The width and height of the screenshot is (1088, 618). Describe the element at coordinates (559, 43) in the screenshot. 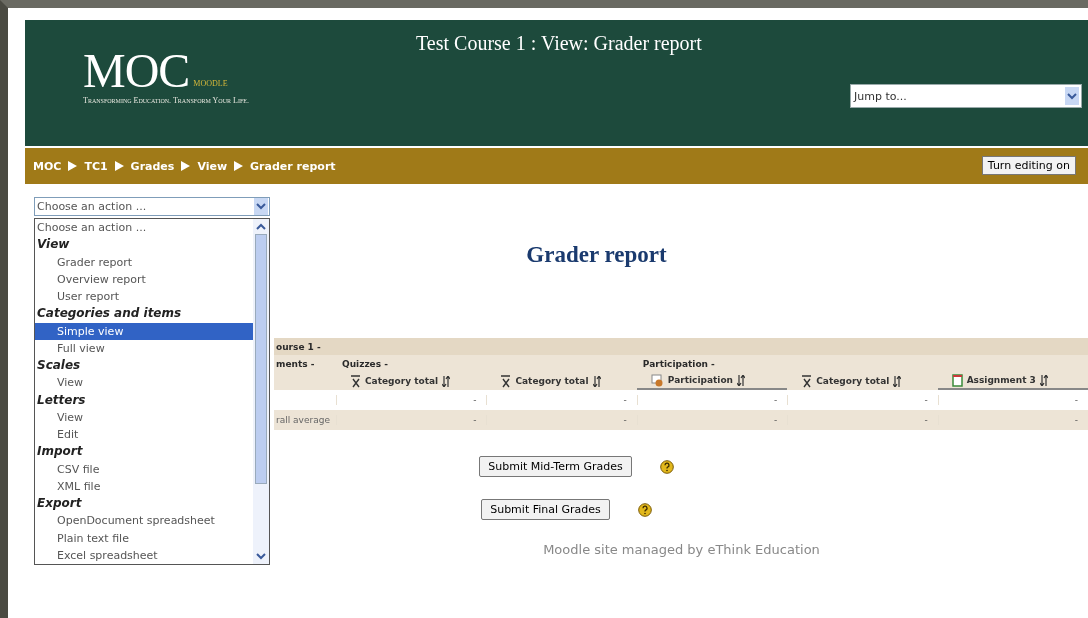

I see `page-title: Test Course 1 : View: Grader report` at that location.